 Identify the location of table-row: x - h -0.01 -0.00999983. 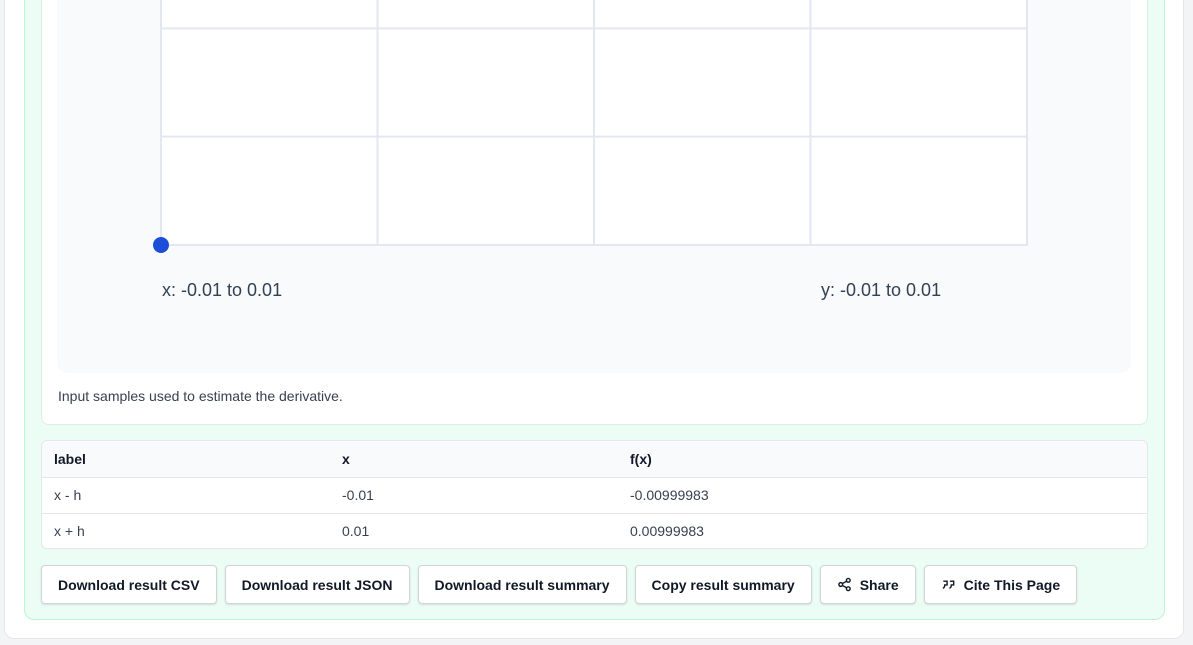
(594, 494).